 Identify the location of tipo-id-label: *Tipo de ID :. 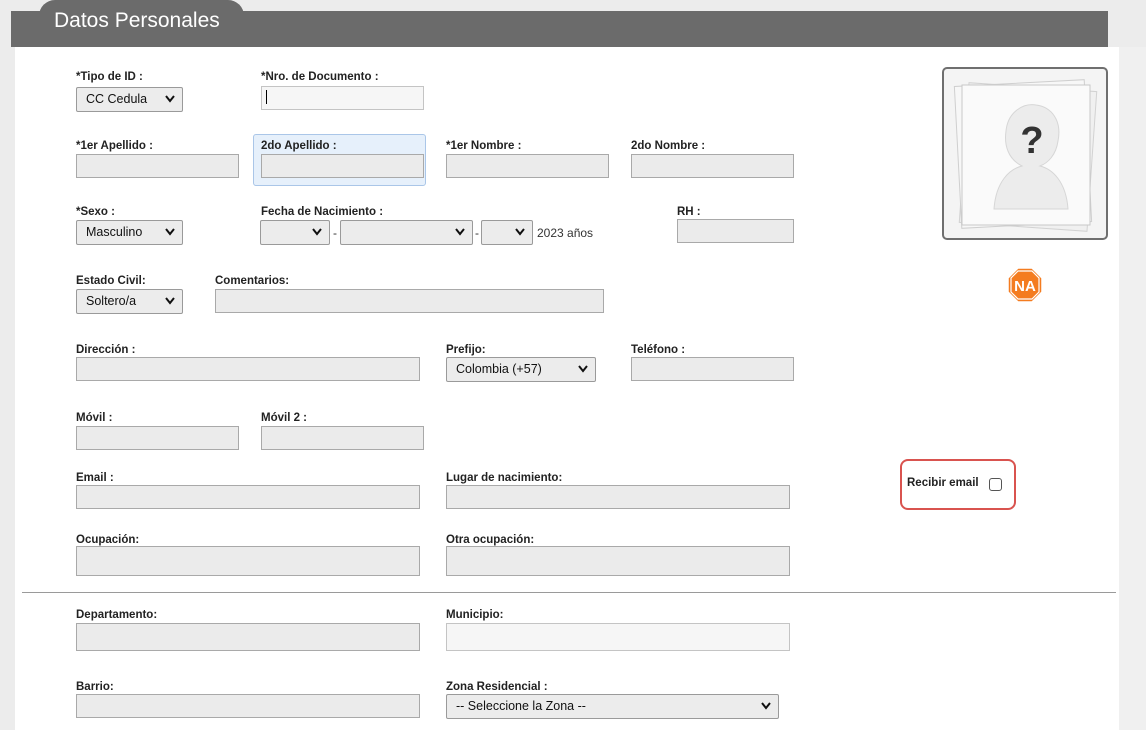
(109, 77).